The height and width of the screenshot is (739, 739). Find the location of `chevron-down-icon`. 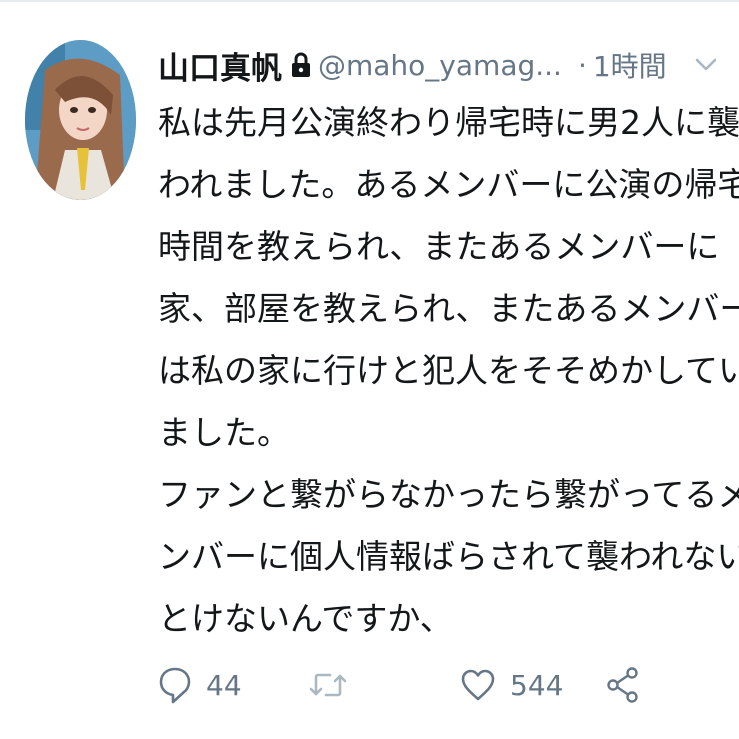

chevron-down-icon is located at coordinates (706, 65).